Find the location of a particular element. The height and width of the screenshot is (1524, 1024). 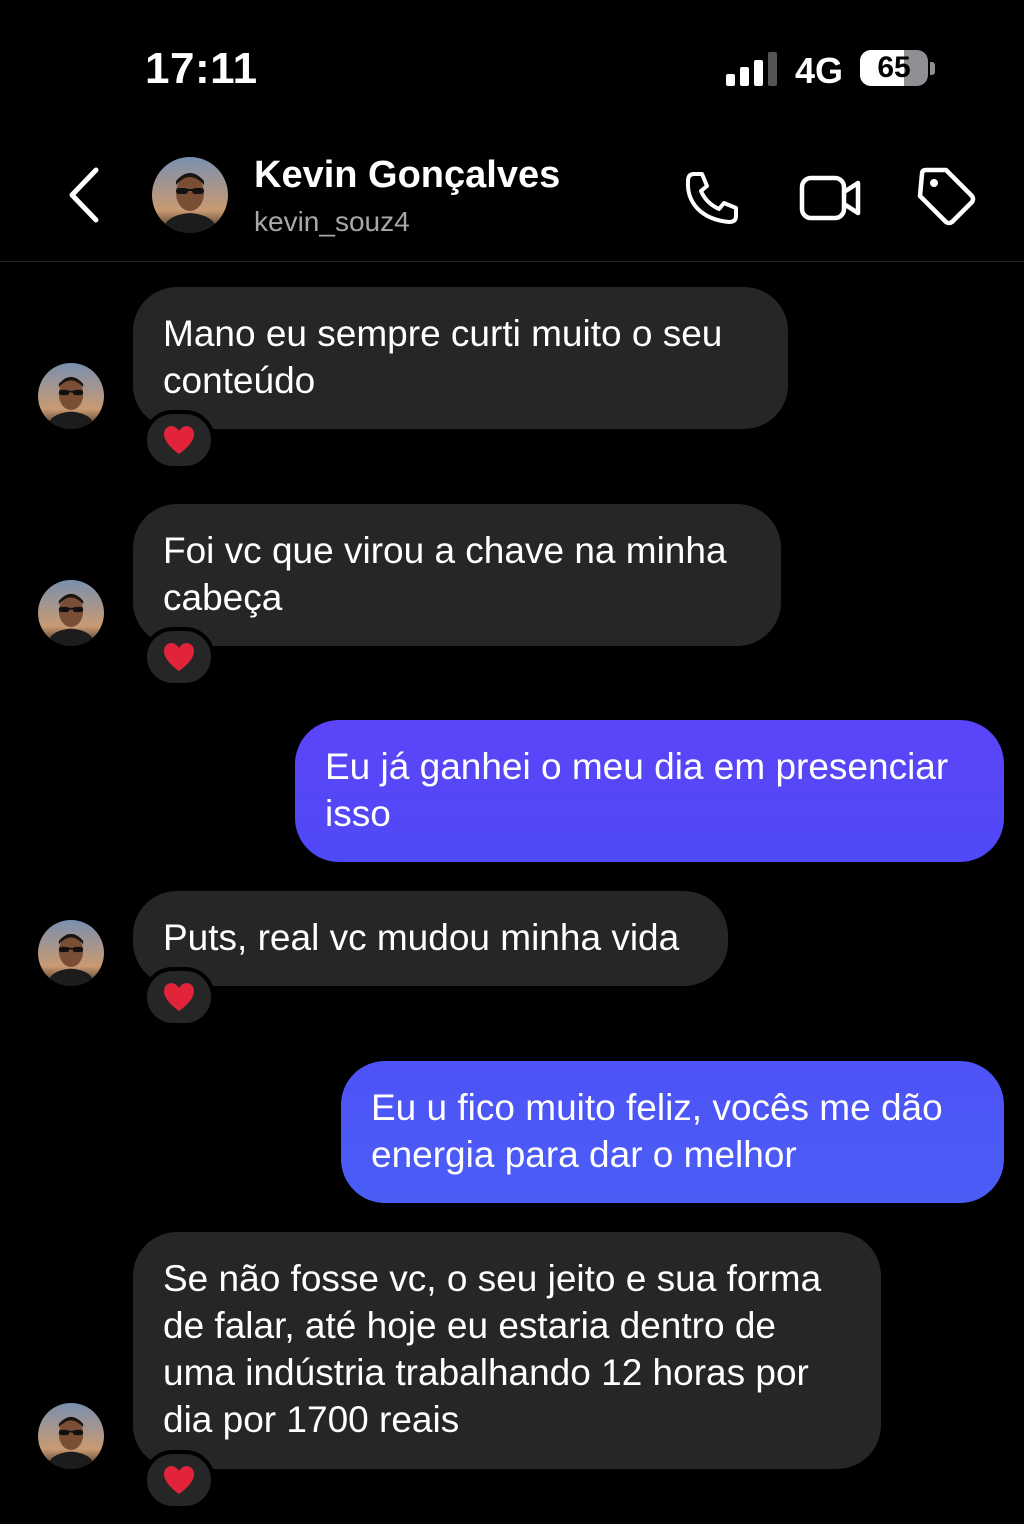

battery-percent: 65 is located at coordinates (894, 67).